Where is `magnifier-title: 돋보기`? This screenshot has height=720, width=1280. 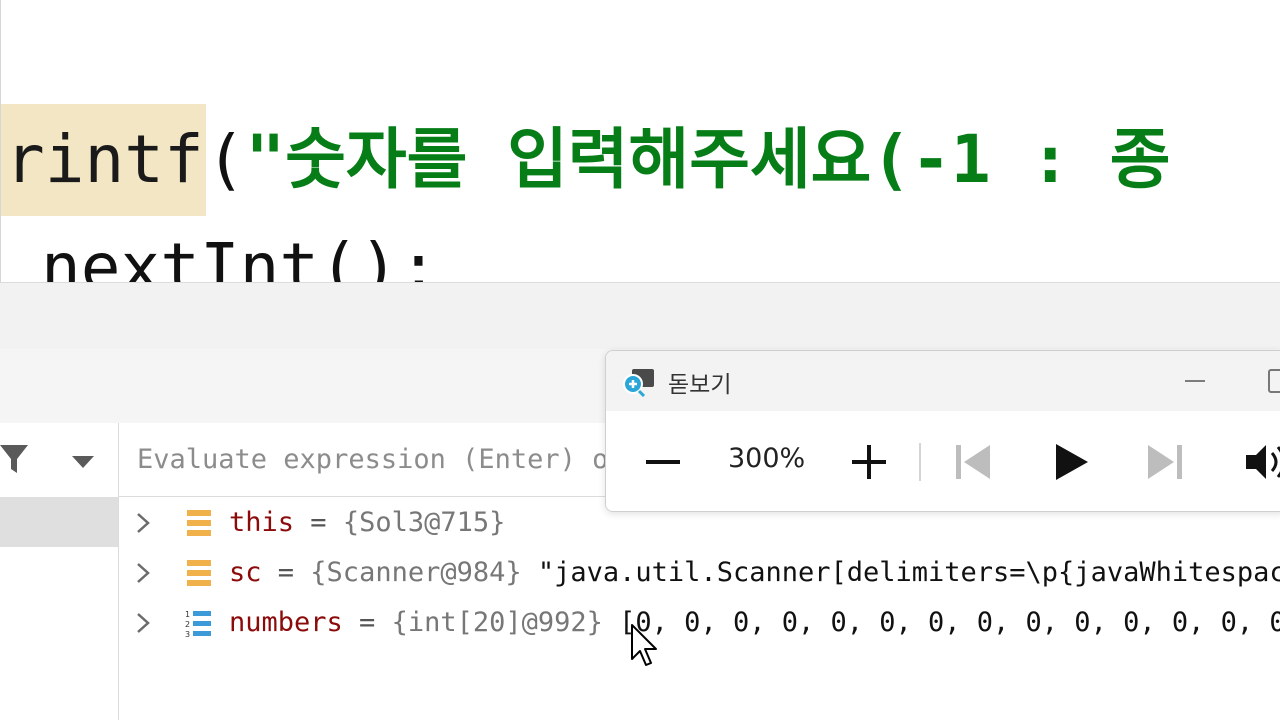
magnifier-title: 돋보기 is located at coordinates (700, 385).